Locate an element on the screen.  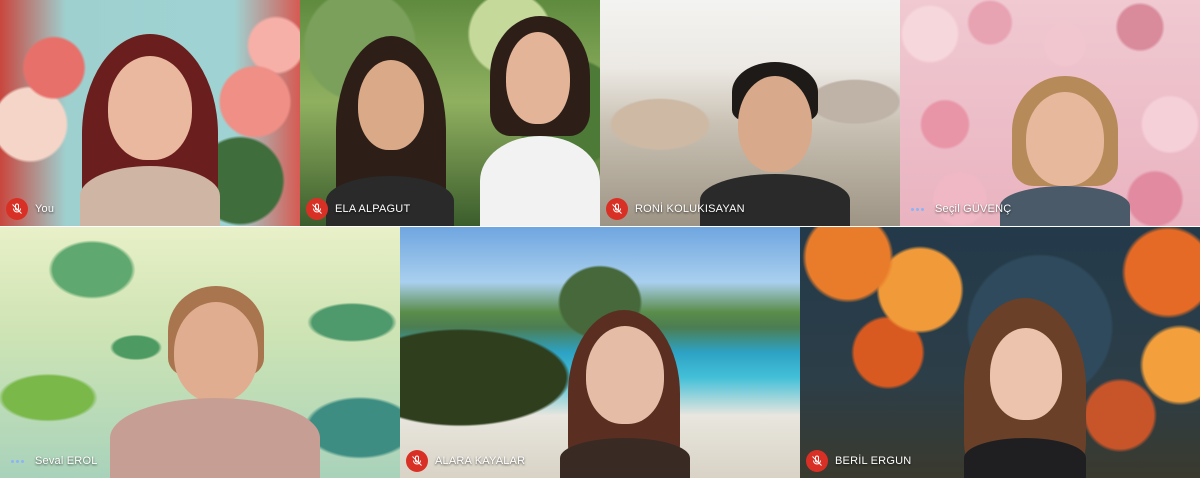
participant-name-bar: ELA ALPAGUT is located at coordinates (358, 209).